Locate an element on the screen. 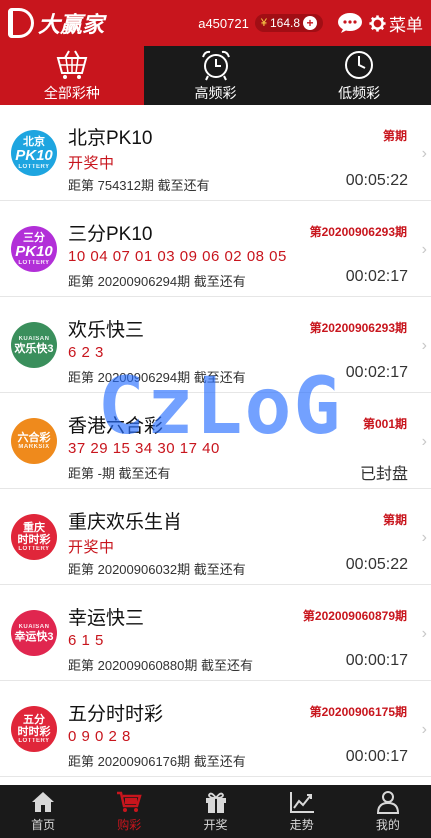 The width and height of the screenshot is (431, 838). tab-all-lotteries: 全部彩种 is located at coordinates (72, 75).